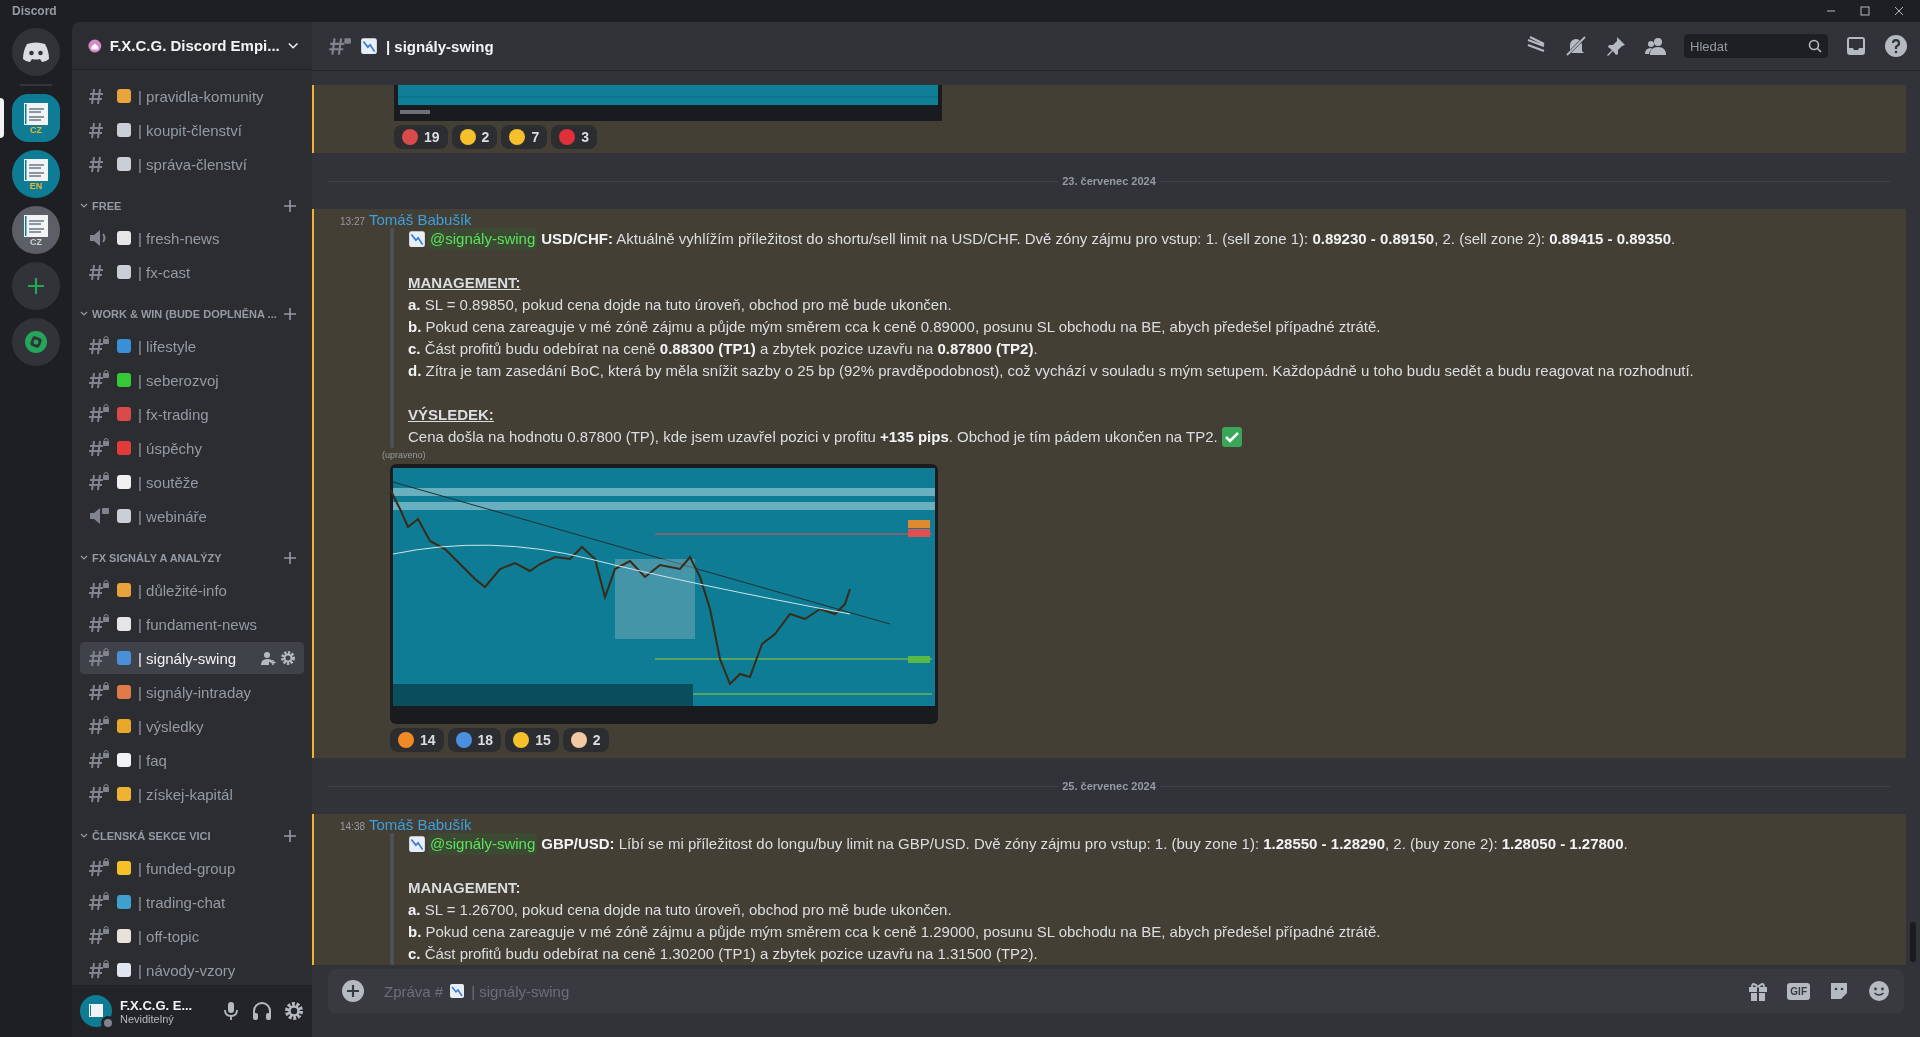 The width and height of the screenshot is (1920, 1037). What do you see at coordinates (192, 272) in the screenshot?
I see `channel-item: | fx-cast` at bounding box center [192, 272].